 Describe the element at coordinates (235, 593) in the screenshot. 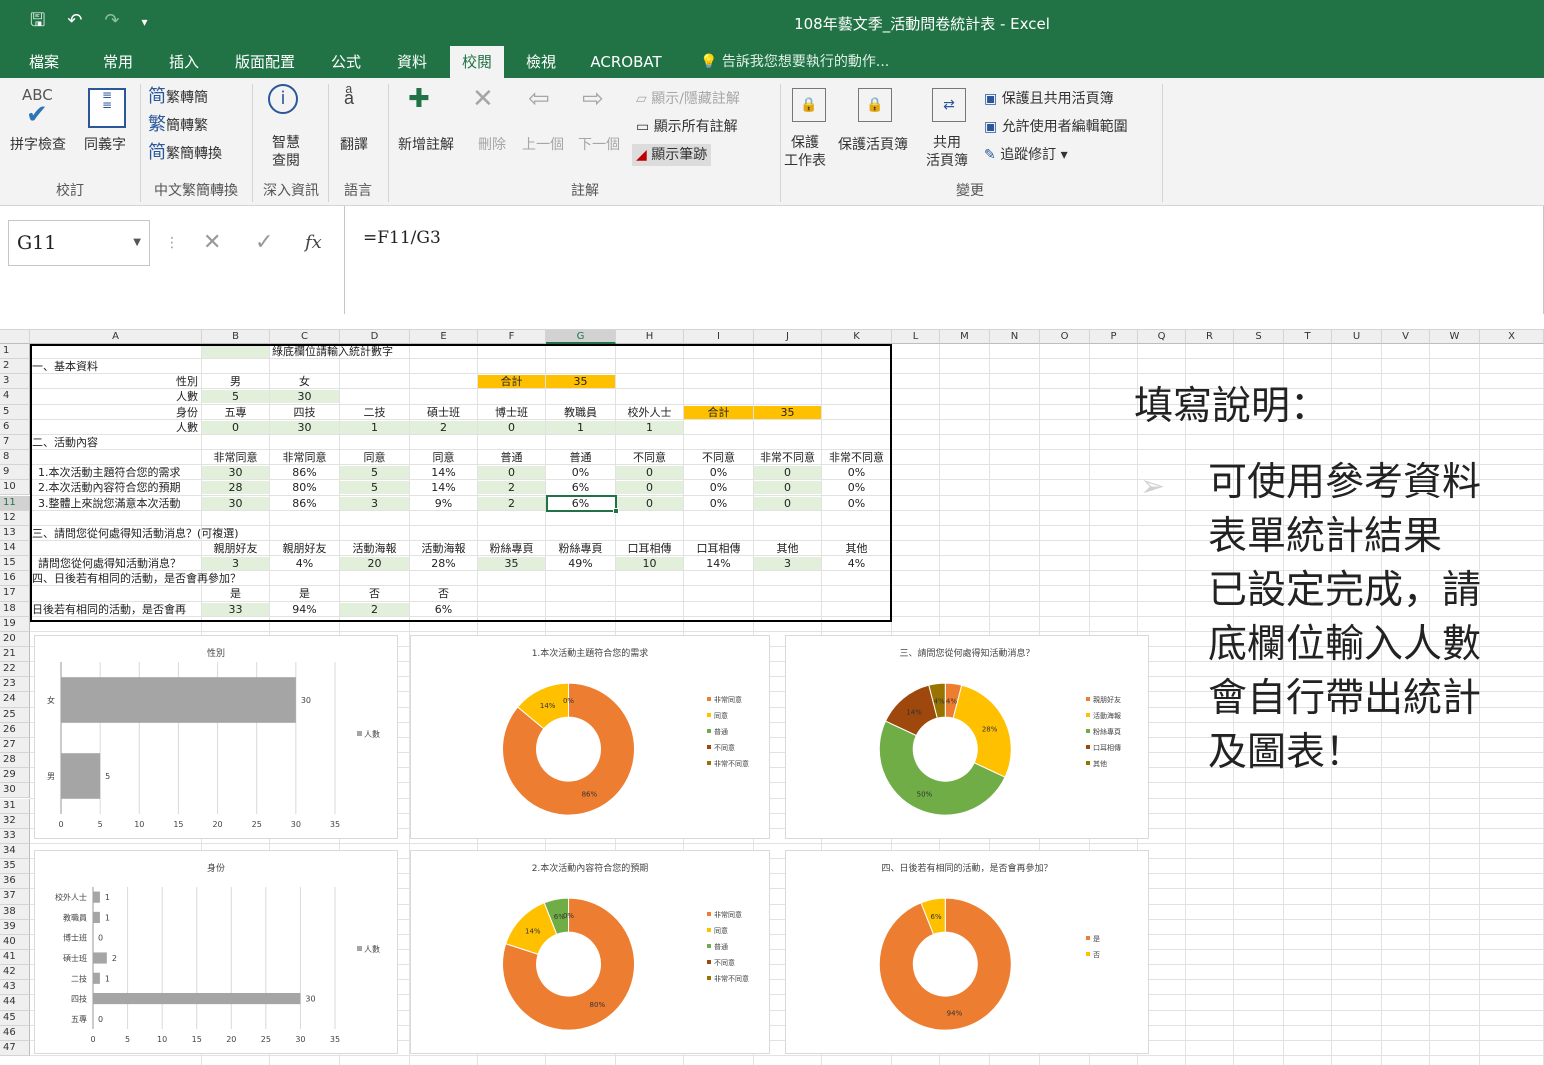

I see `cell-B17: 是` at that location.